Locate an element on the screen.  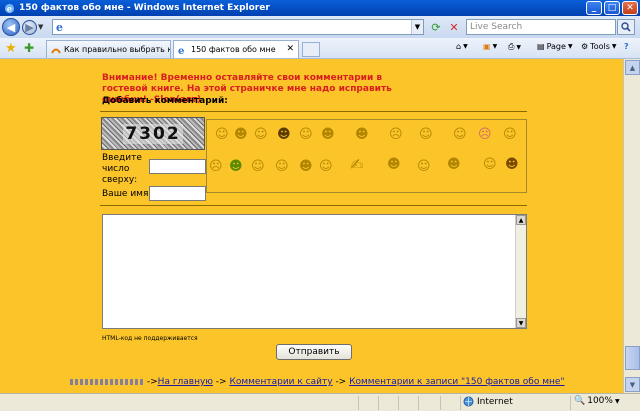
smile-icon: ☺ is located at coordinates (222, 134).